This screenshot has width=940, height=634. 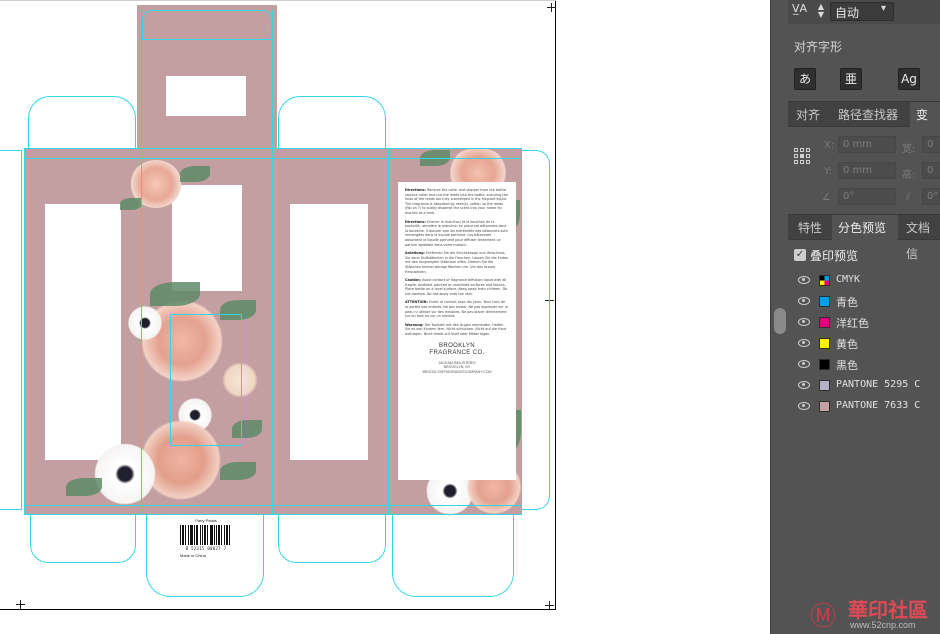 I want to click on transform-controls: X: 0 mm 宽: 0 Y: 0 mm 高: 0 ∠ 0° ⫽ 0°, so click(x=864, y=171).